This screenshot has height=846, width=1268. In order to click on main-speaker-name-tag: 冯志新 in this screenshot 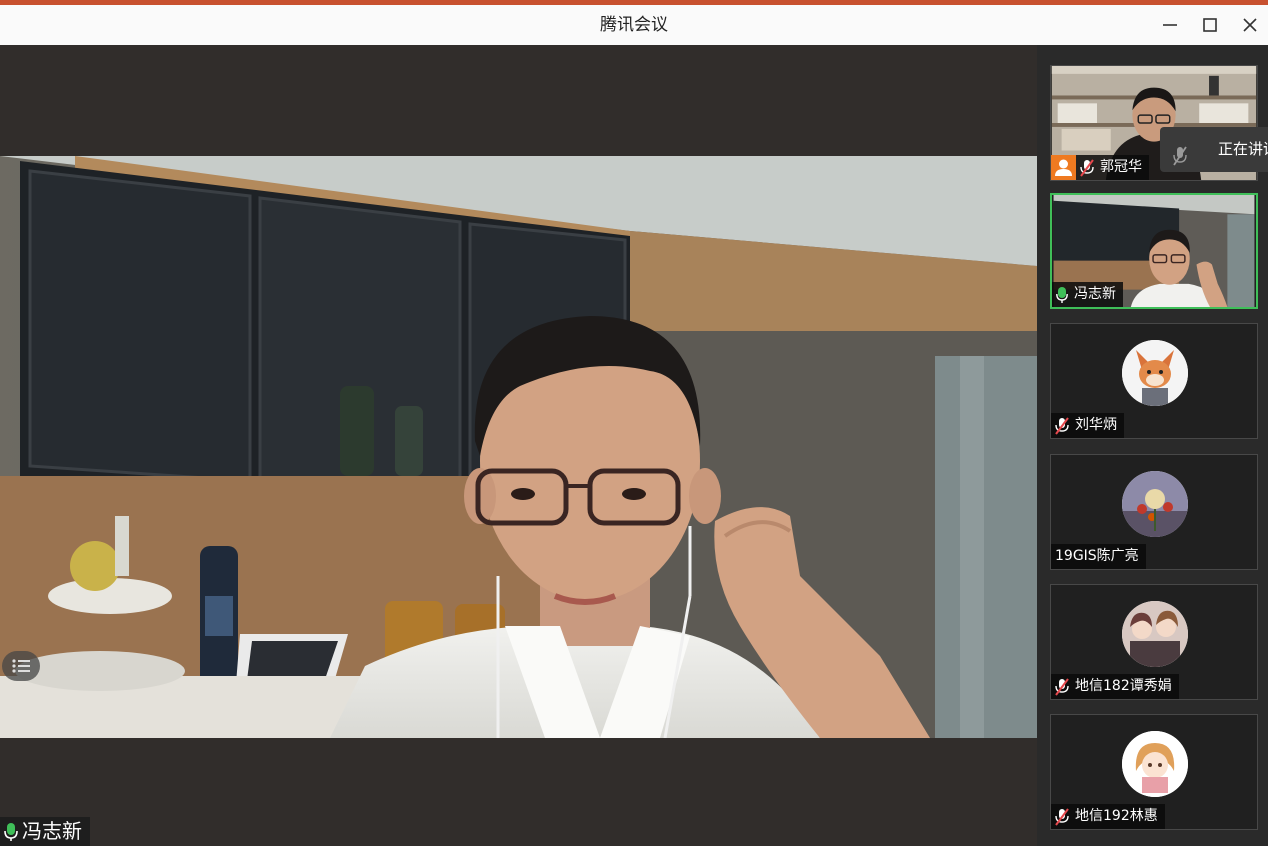, I will do `click(45, 831)`.